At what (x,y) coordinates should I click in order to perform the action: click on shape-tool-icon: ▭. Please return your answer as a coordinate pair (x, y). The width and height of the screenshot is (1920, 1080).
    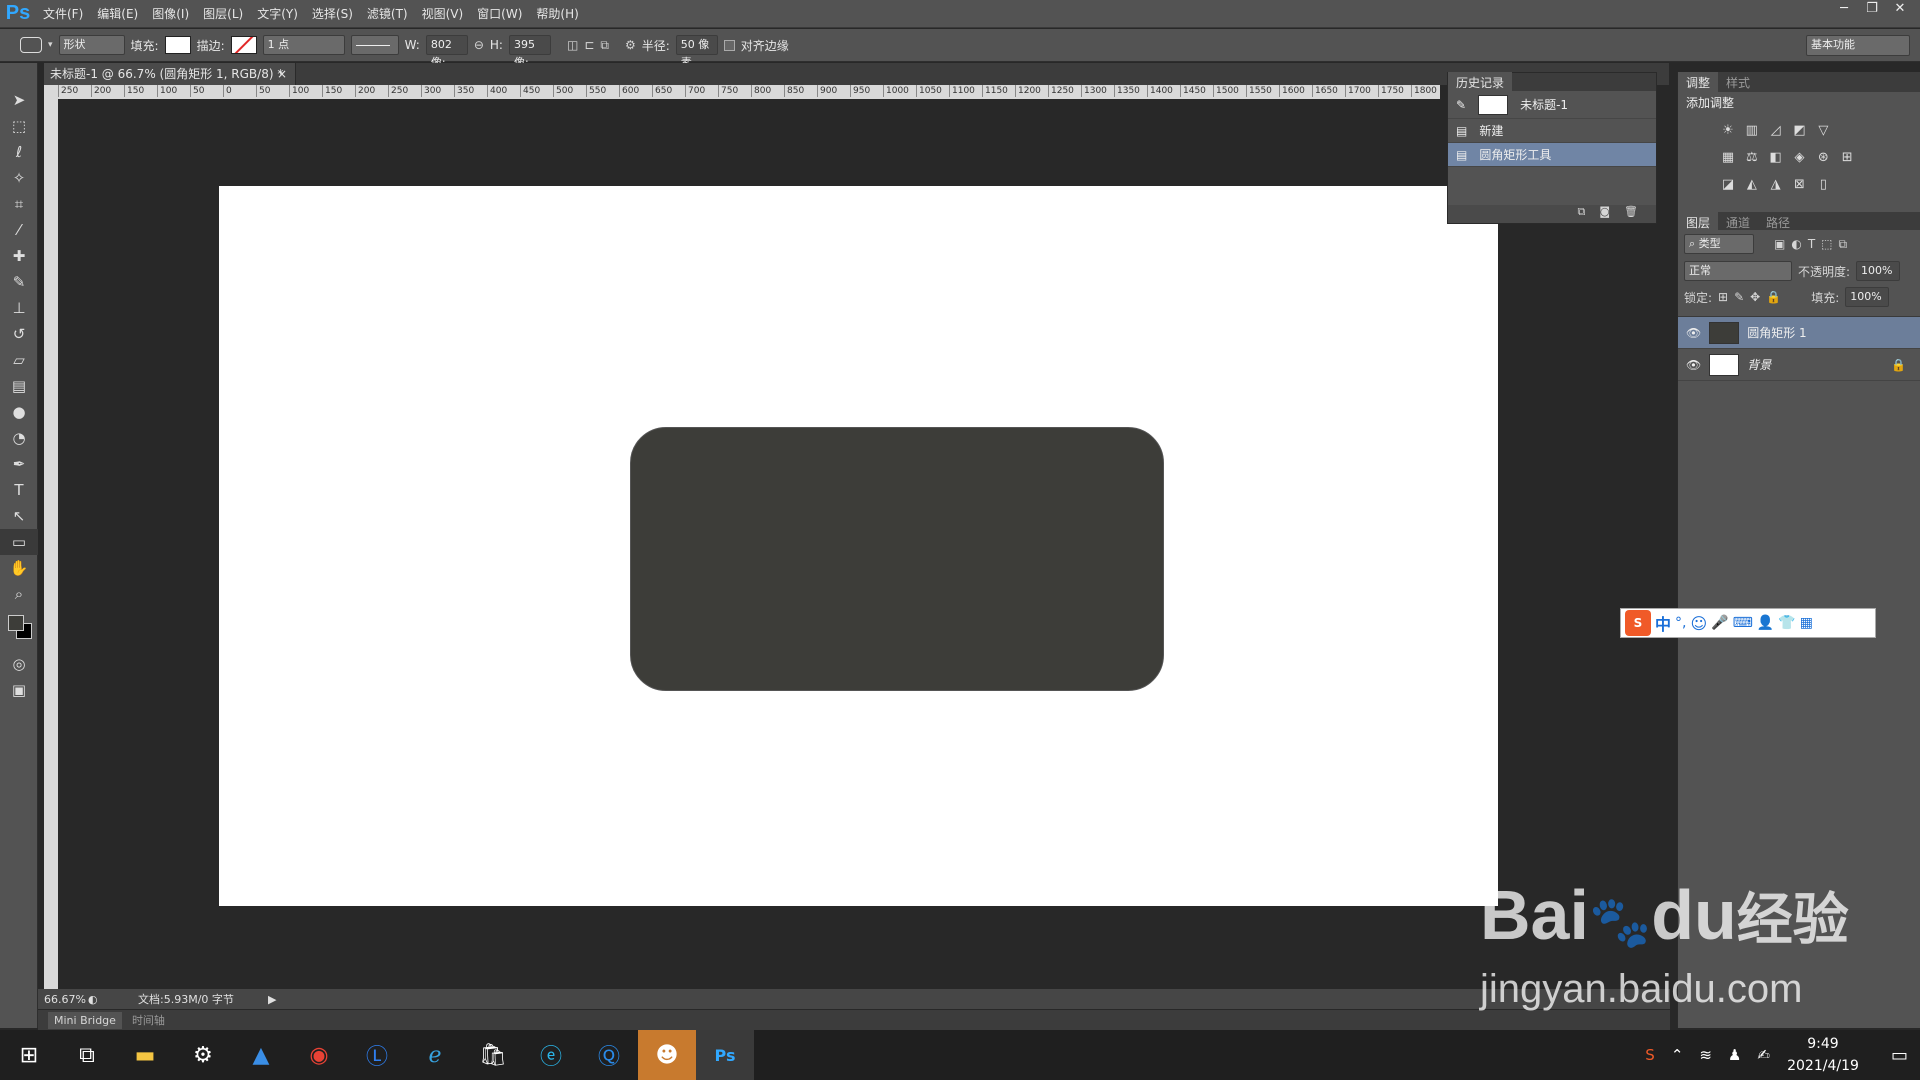
    Looking at the image, I should click on (19, 542).